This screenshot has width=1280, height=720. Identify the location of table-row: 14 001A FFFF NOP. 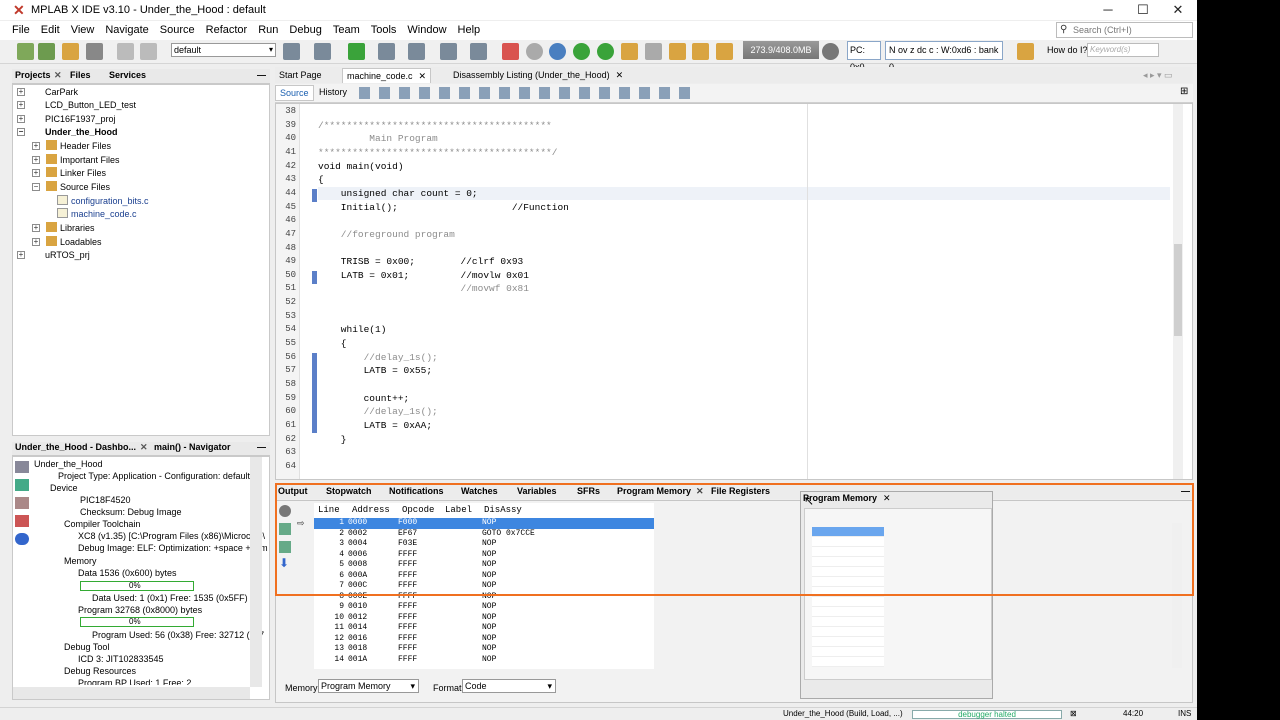
(484, 660).